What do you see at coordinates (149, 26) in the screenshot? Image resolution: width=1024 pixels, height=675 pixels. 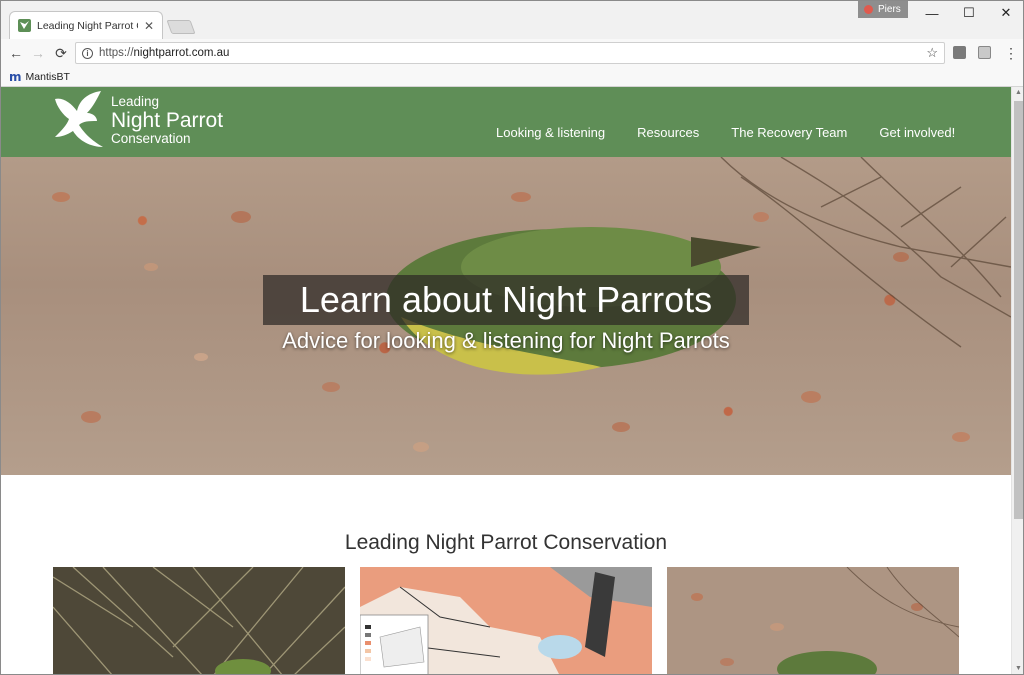 I see `tab-close-icon: ✕` at bounding box center [149, 26].